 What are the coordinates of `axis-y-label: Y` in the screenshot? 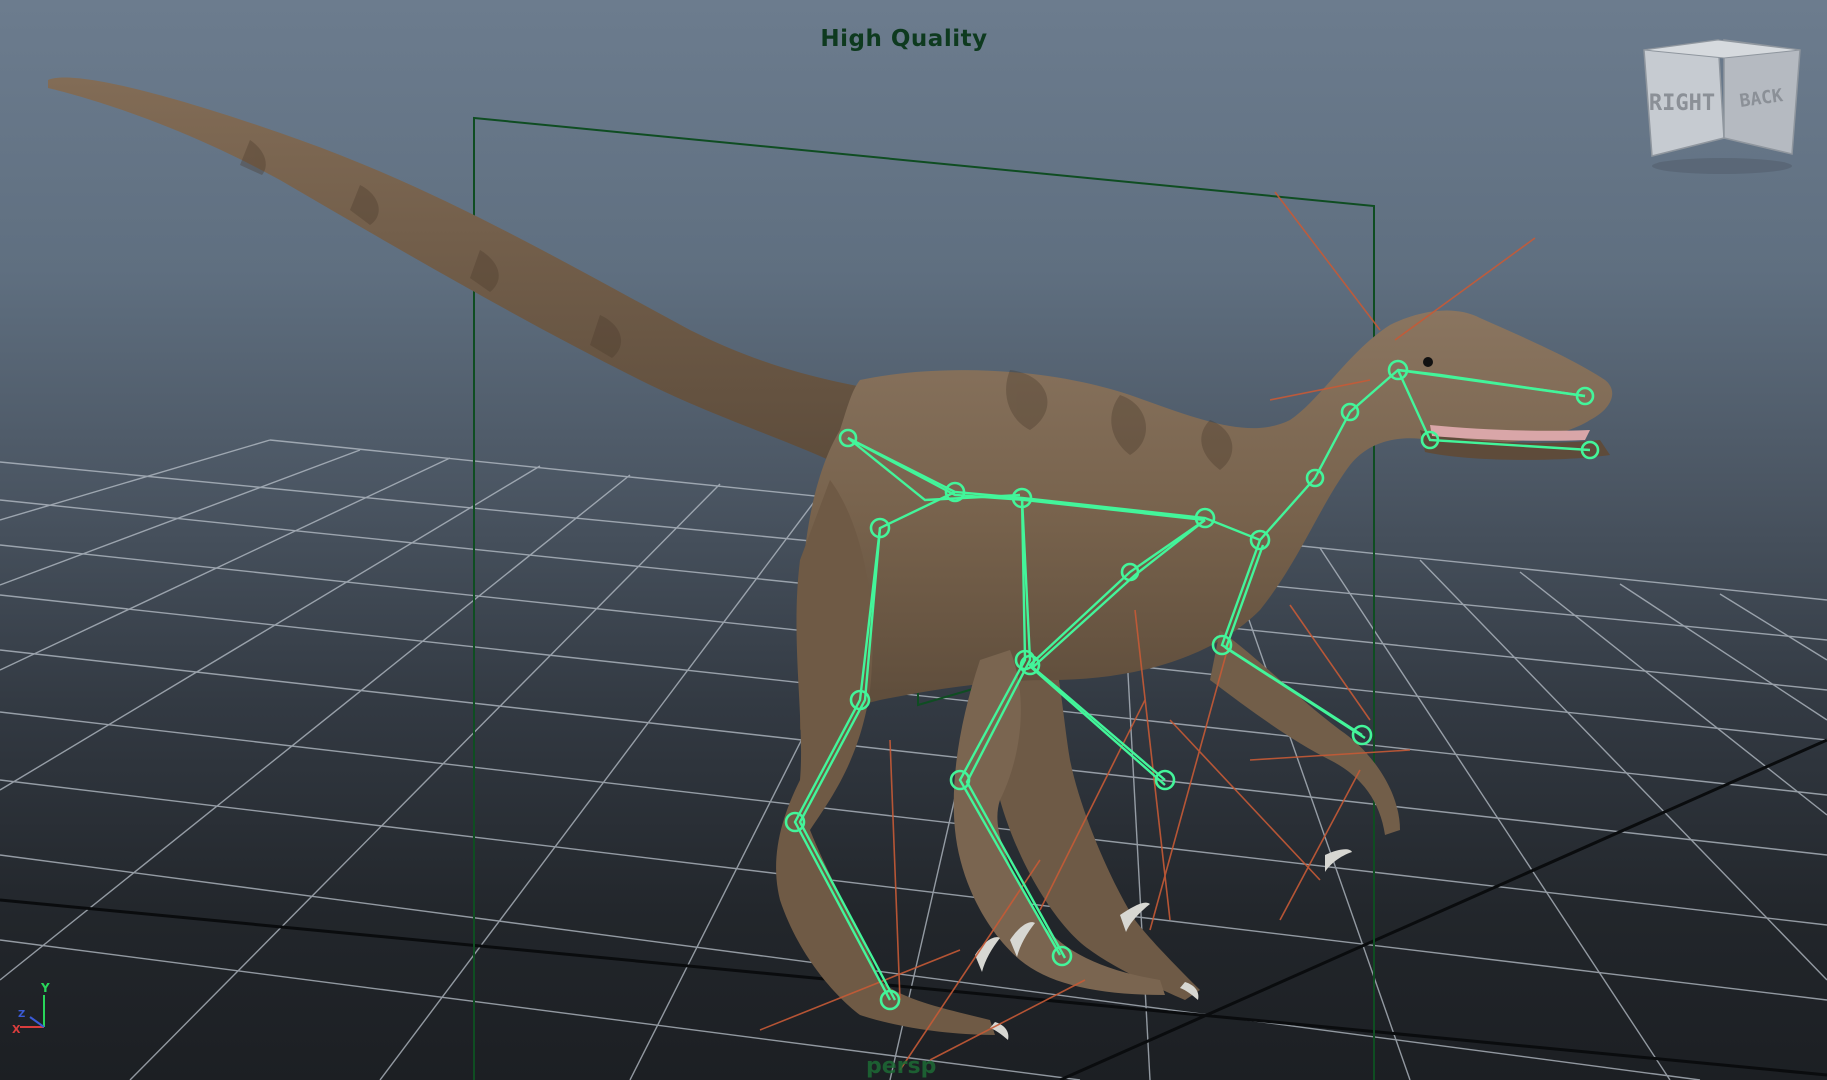 It's located at (45, 988).